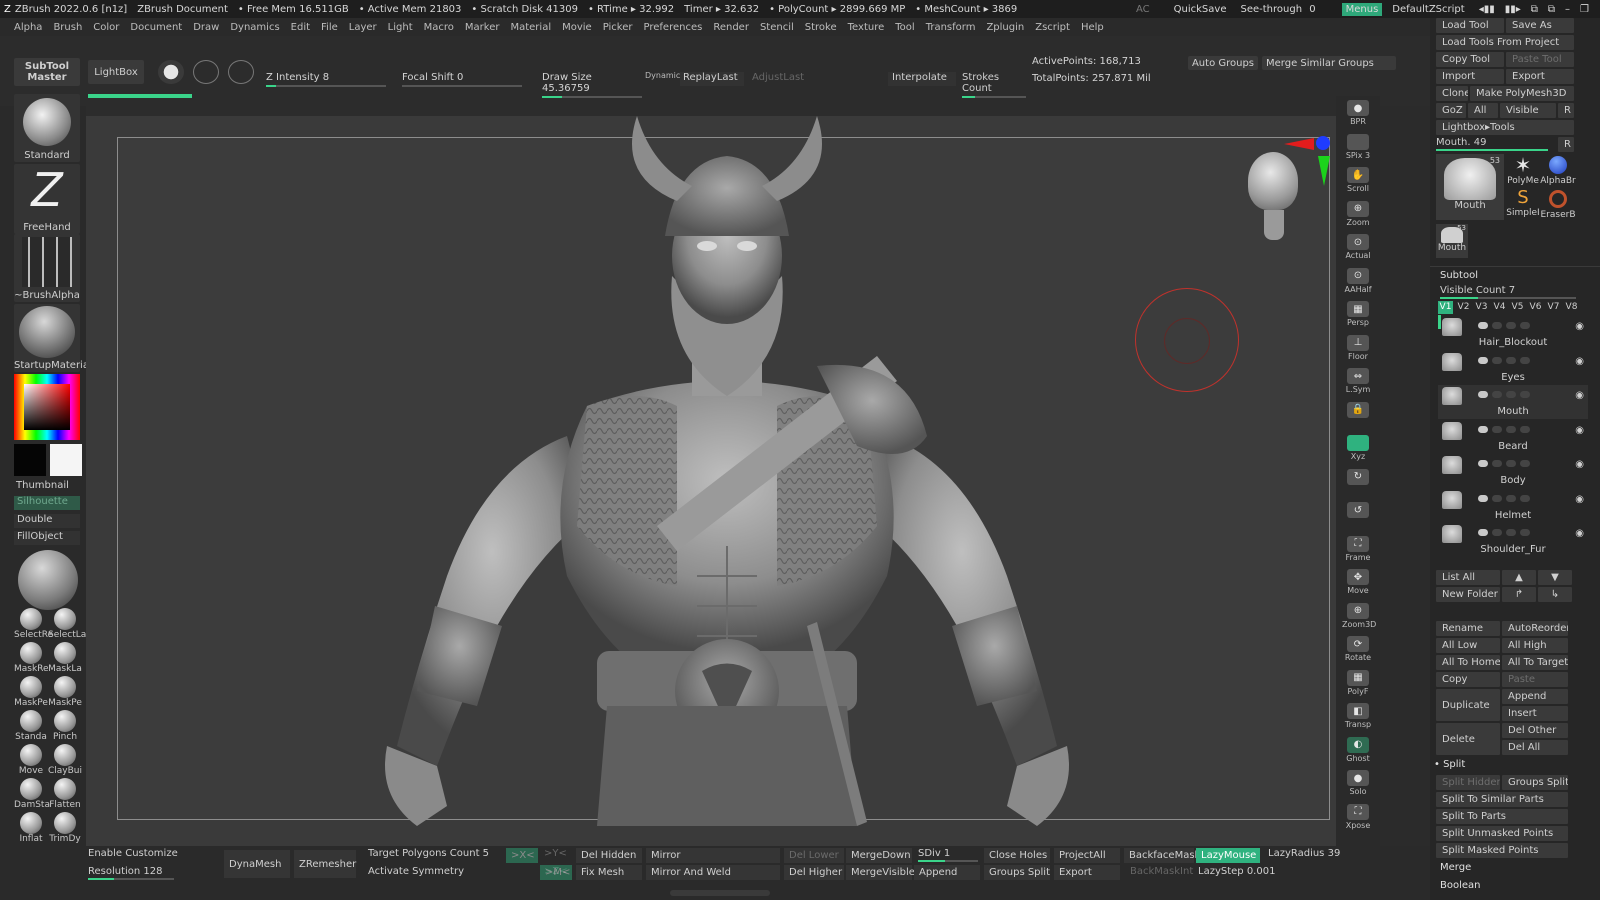 The height and width of the screenshot is (900, 1600). I want to click on groups-split-button: Groups Split, so click(1017, 872).